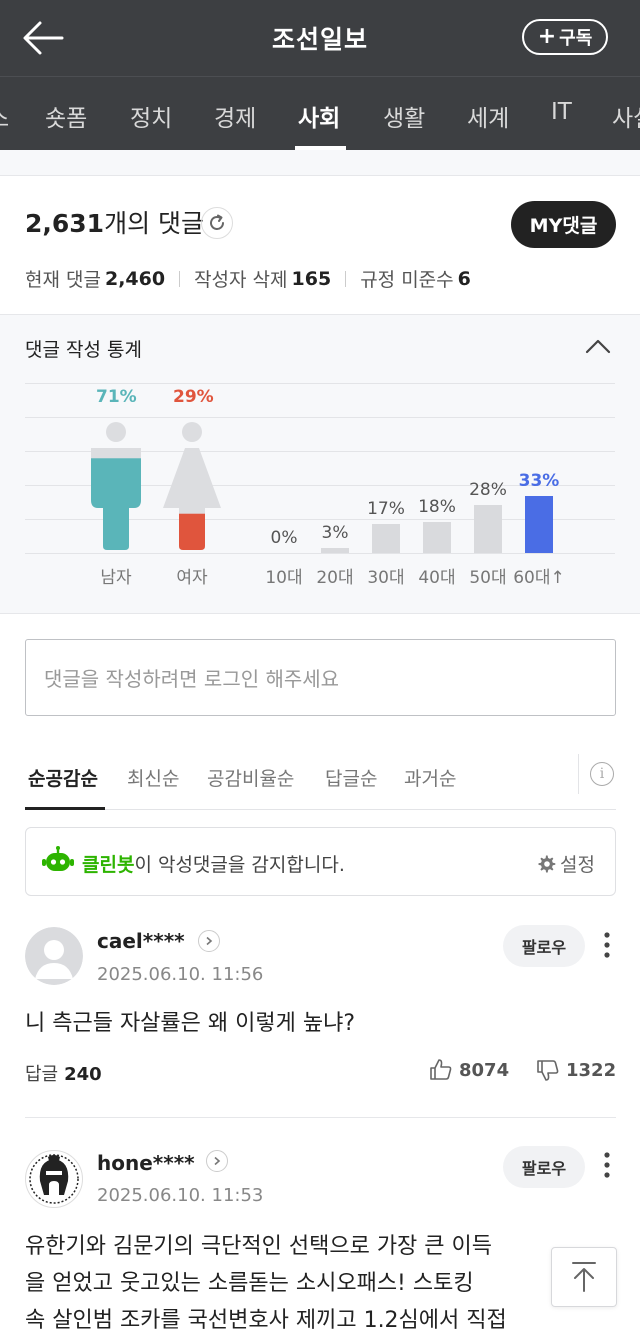  I want to click on age-label: 10대, so click(284, 578).